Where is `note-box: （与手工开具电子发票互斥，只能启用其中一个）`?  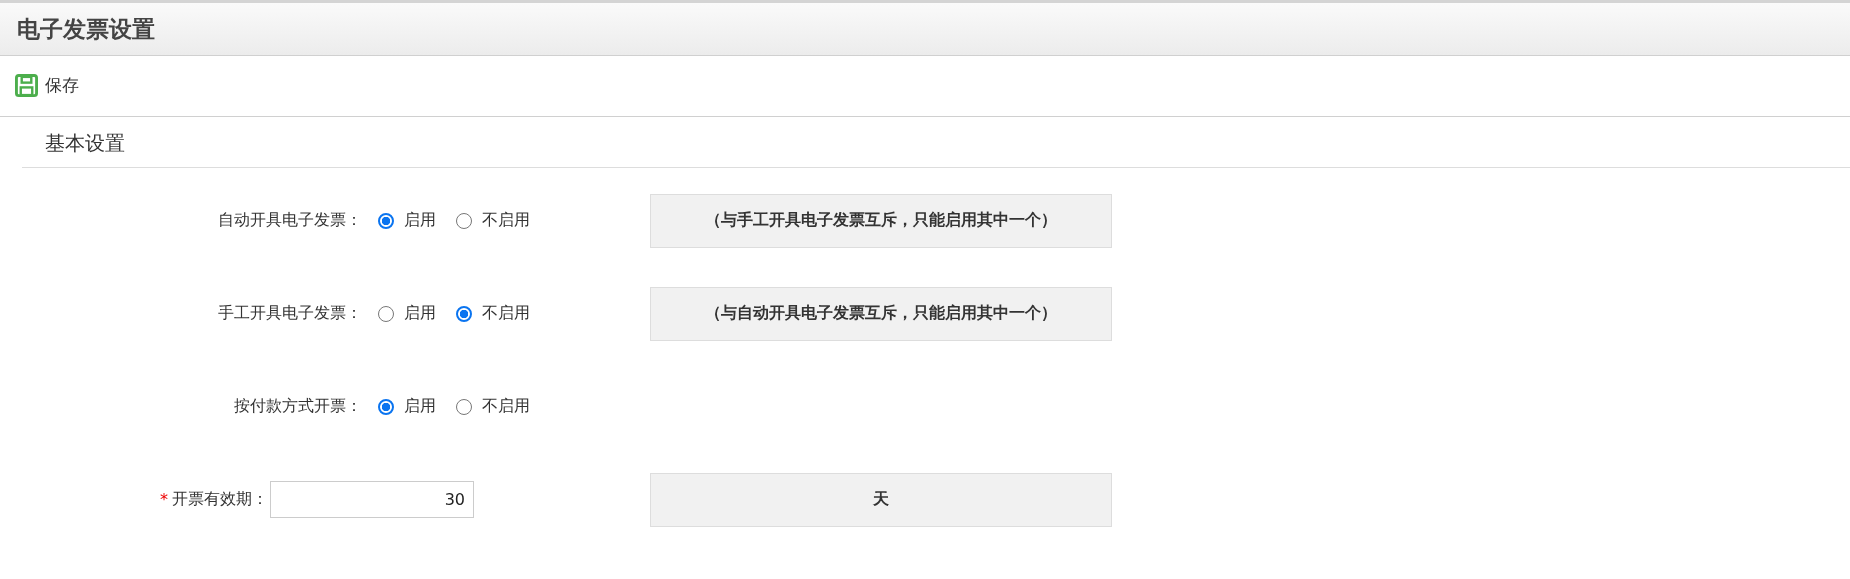
note-box: （与手工开具电子发票互斥，只能启用其中一个） is located at coordinates (881, 220).